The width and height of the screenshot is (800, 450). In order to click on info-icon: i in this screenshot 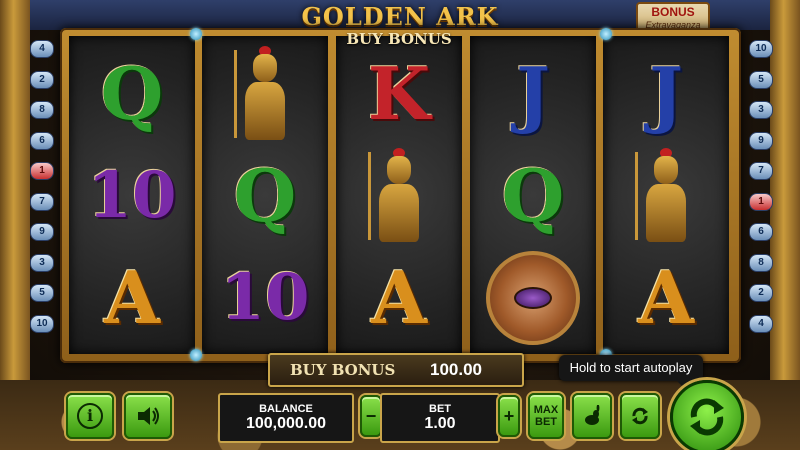, I will do `click(90, 416)`.